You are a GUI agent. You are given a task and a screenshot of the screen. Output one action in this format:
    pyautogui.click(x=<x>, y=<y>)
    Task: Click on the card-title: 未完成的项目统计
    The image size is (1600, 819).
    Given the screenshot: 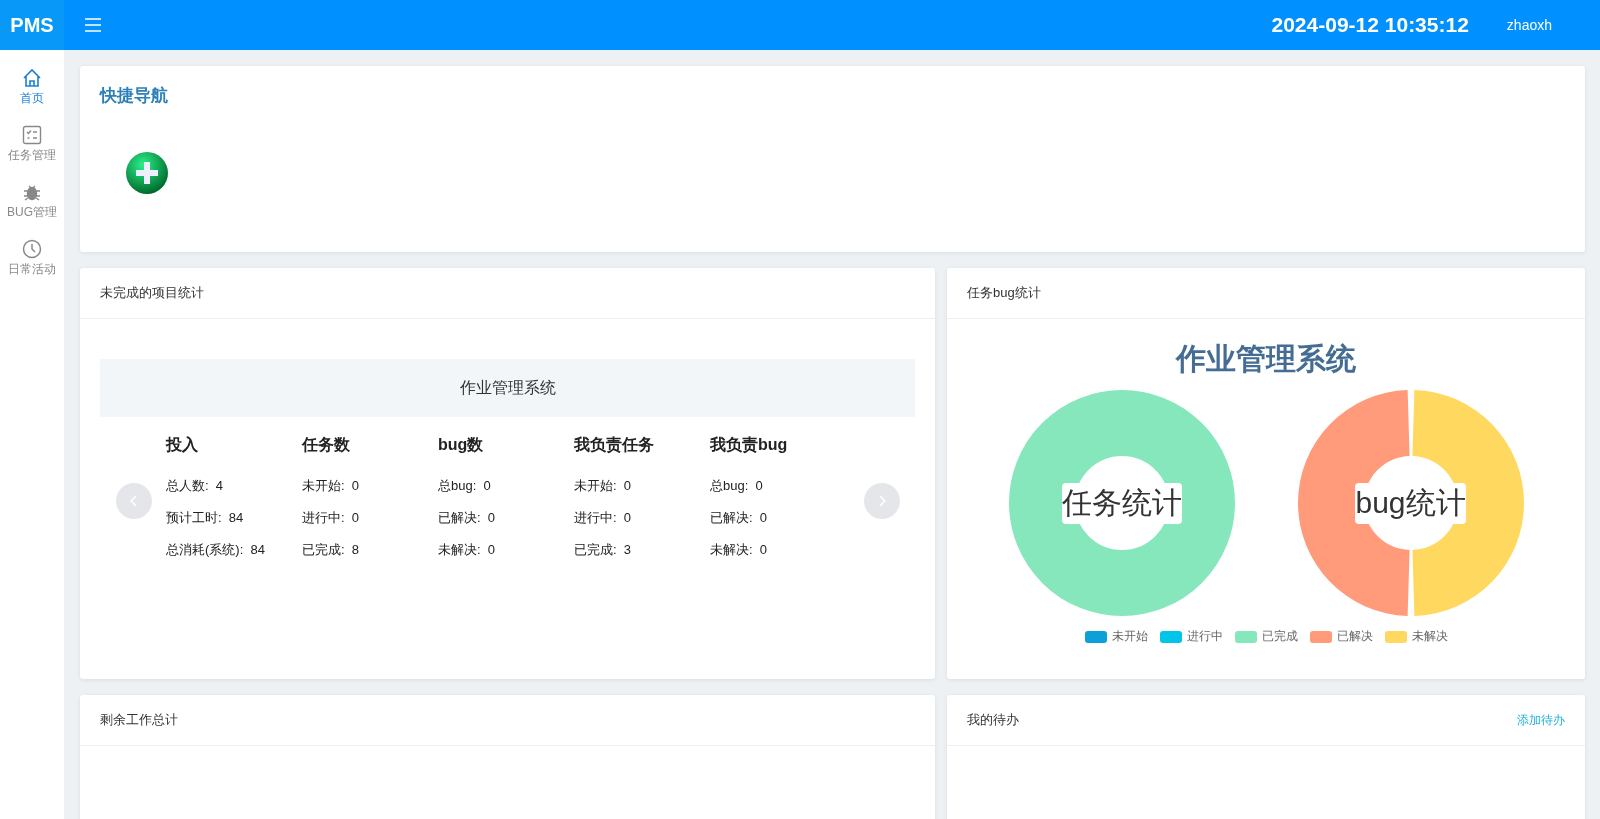 What is the action you would take?
    pyautogui.click(x=152, y=293)
    